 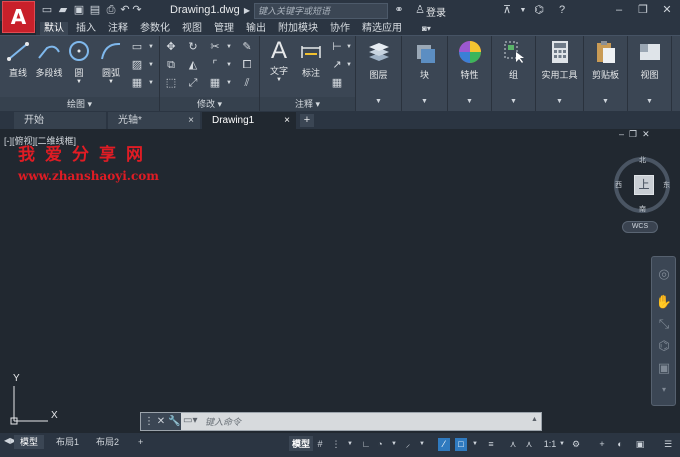 What do you see at coordinates (643, 10) in the screenshot?
I see `restore-icon: ❐` at bounding box center [643, 10].